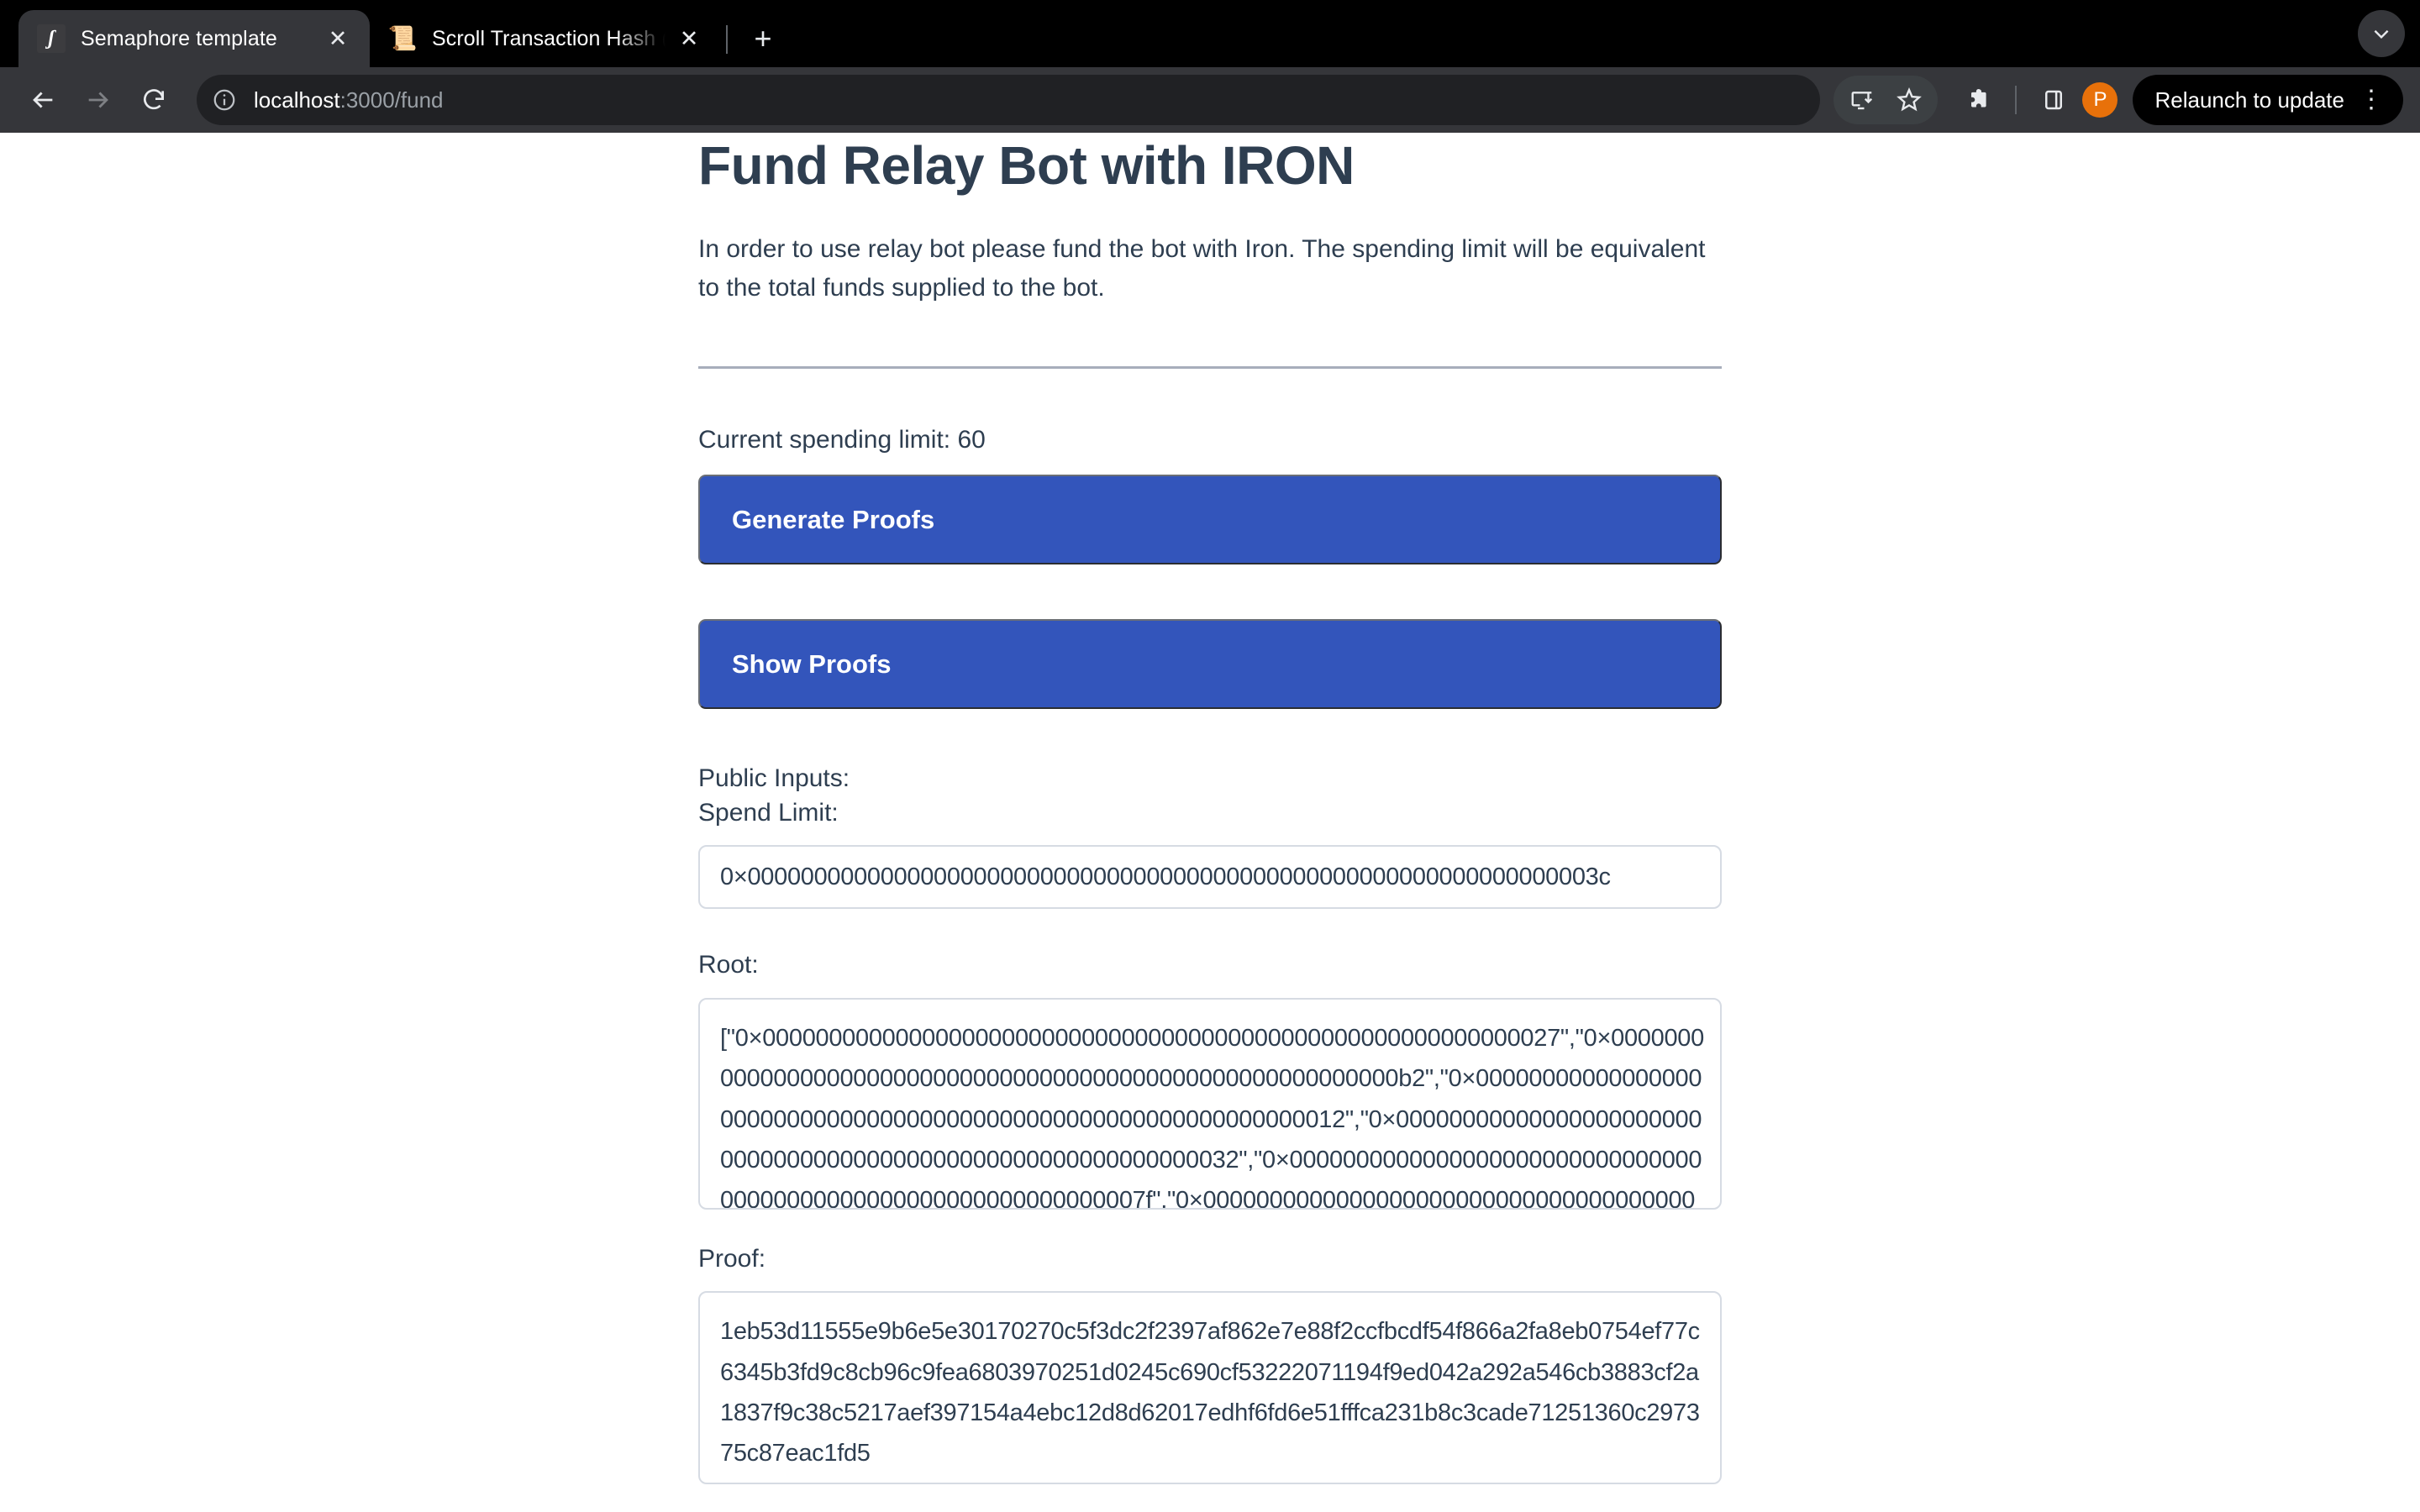 This screenshot has width=2420, height=1512. I want to click on proof-label: Proof:, so click(732, 1258).